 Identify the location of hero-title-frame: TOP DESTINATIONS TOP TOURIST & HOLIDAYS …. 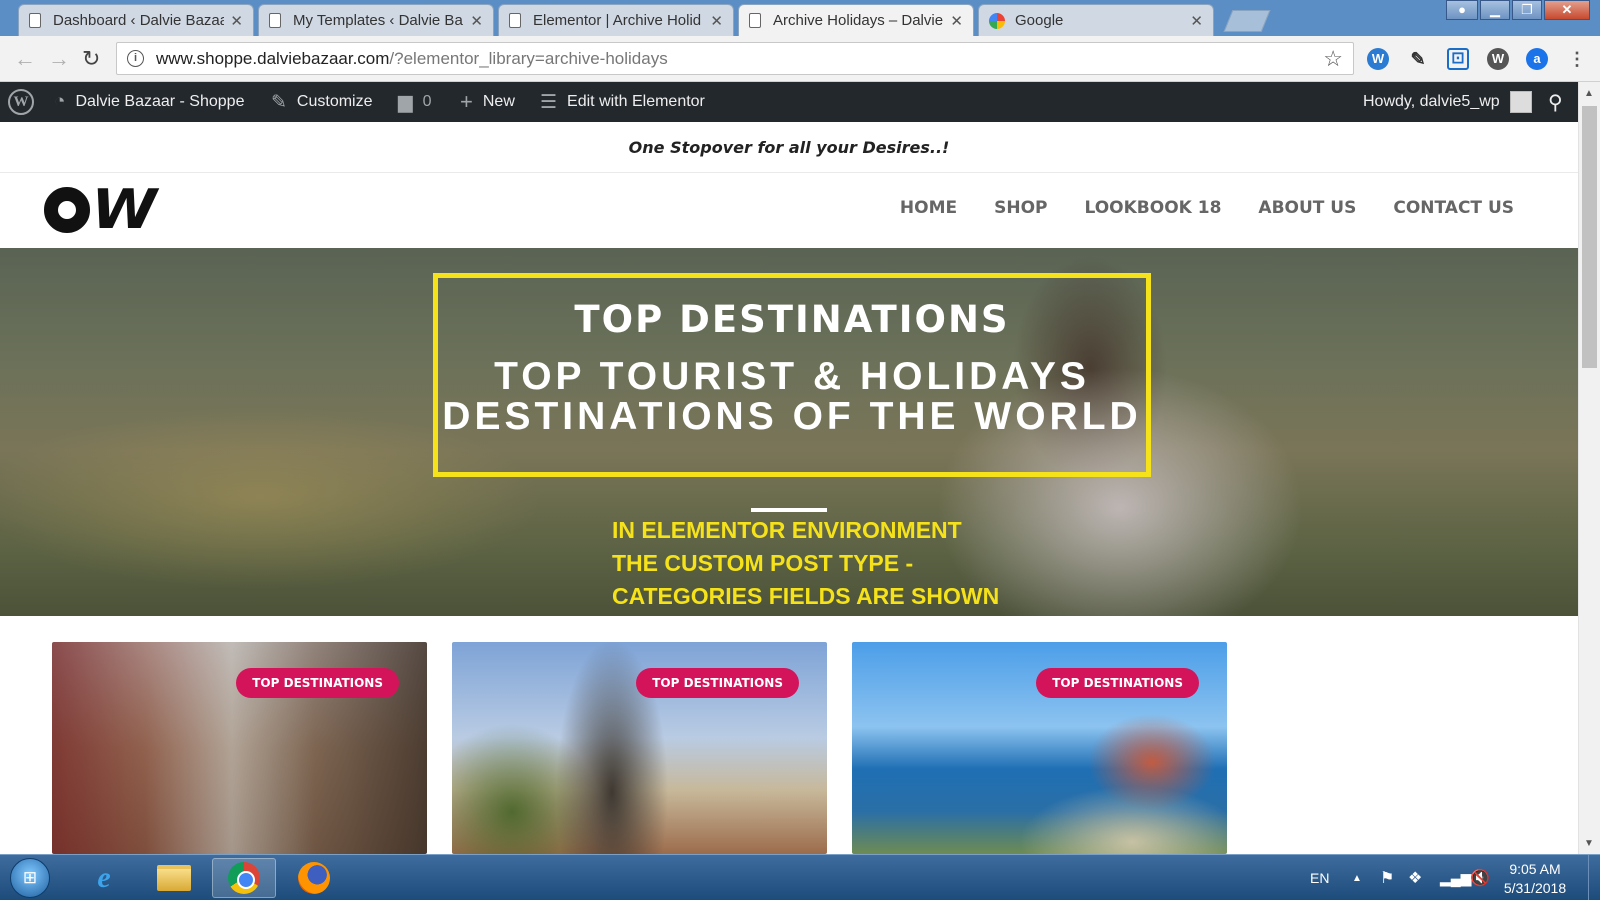
(792, 375).